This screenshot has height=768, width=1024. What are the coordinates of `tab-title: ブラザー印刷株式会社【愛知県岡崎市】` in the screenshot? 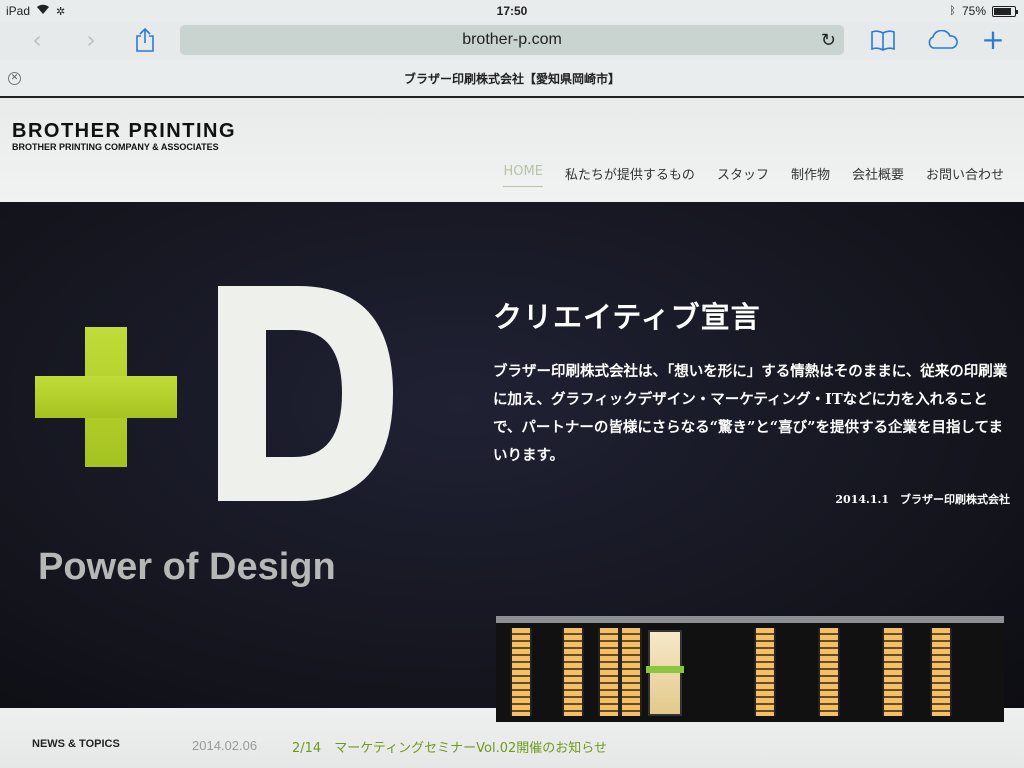 It's located at (512, 79).